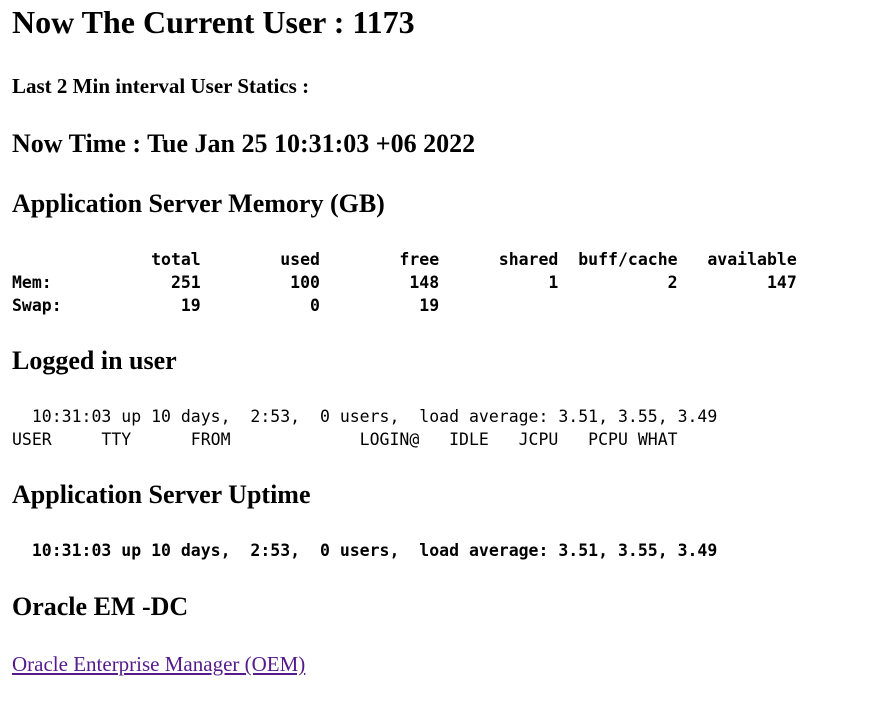 The height and width of the screenshot is (713, 884). Describe the element at coordinates (100, 606) in the screenshot. I see `oracle-heading: Oracle EM -DC` at that location.